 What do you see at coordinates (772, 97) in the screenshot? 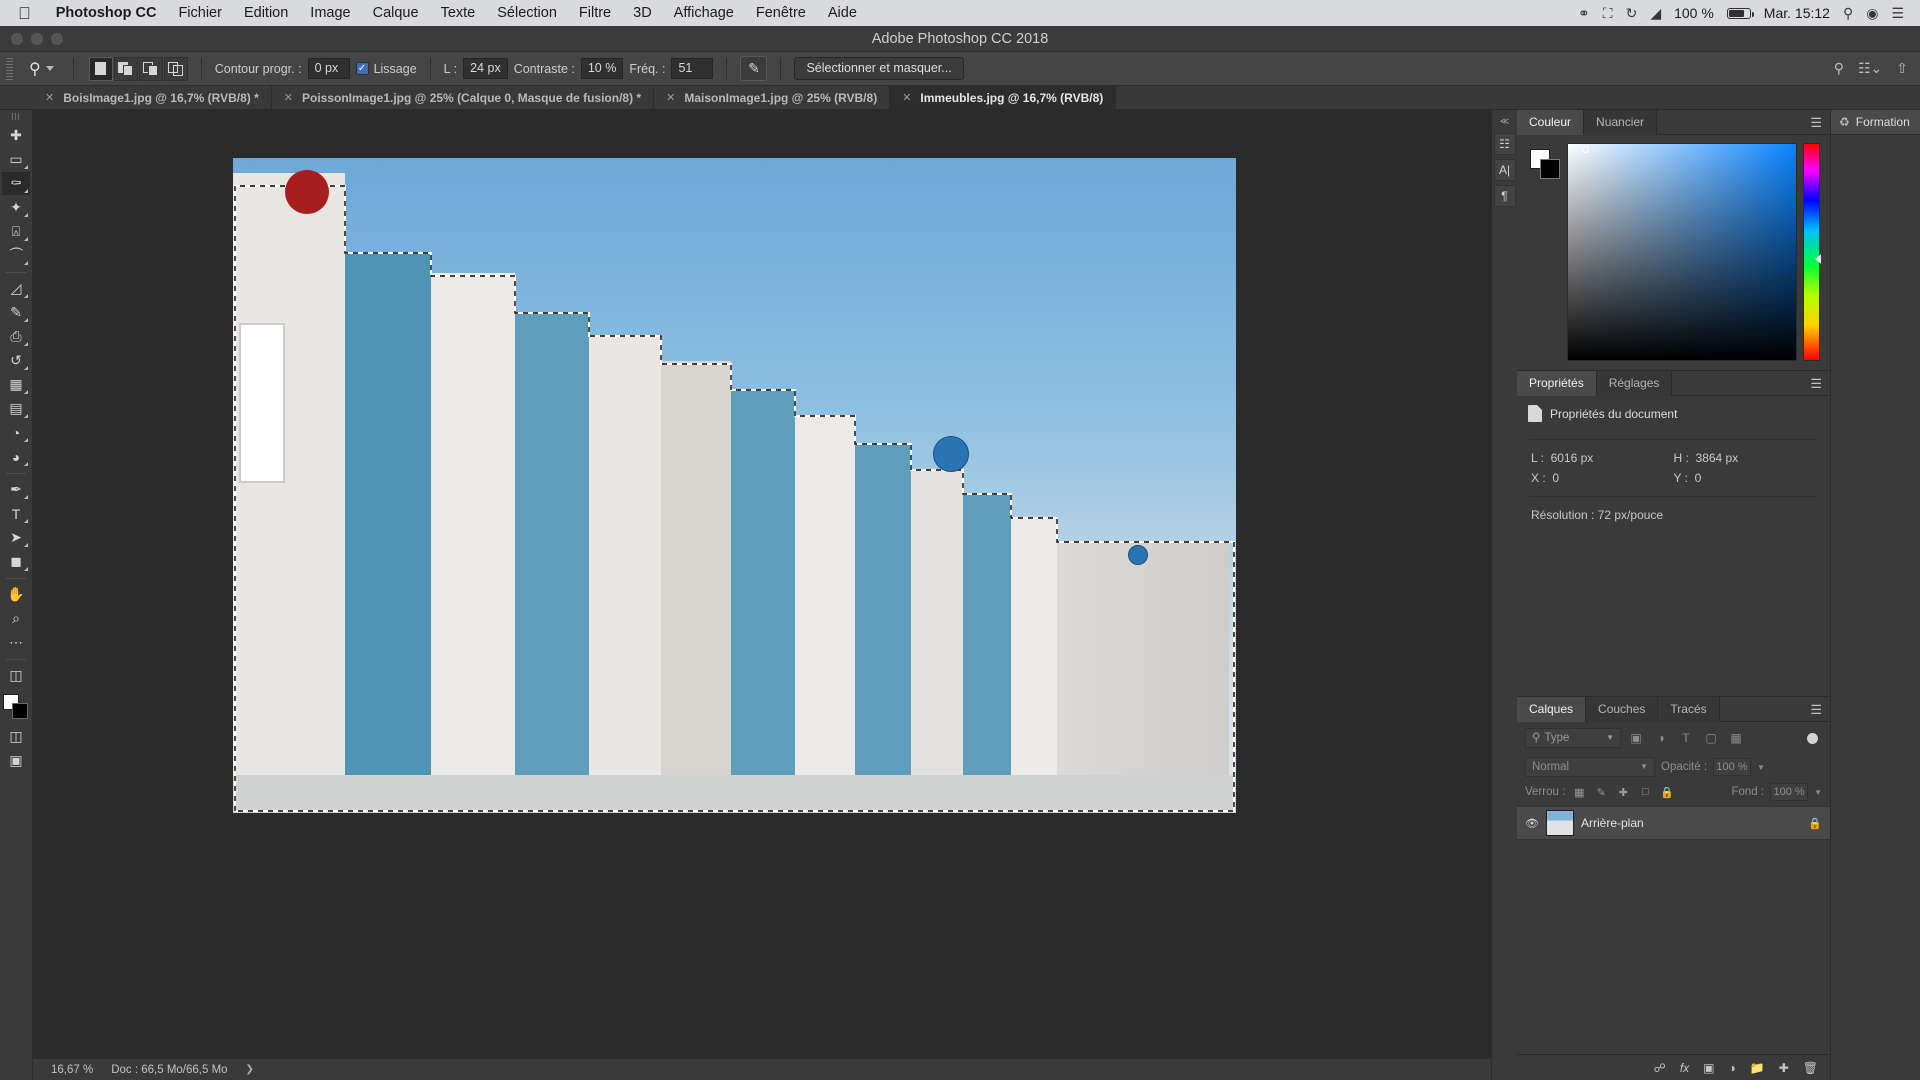
I see `document-tab-maisonimage1: ✕ MaisonImage1.jpg @ 25% (RVB/8)` at bounding box center [772, 97].